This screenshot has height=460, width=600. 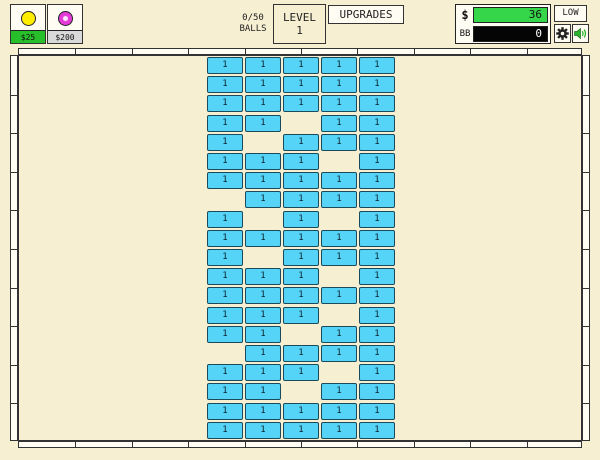 I want to click on settings-button, so click(x=562, y=33).